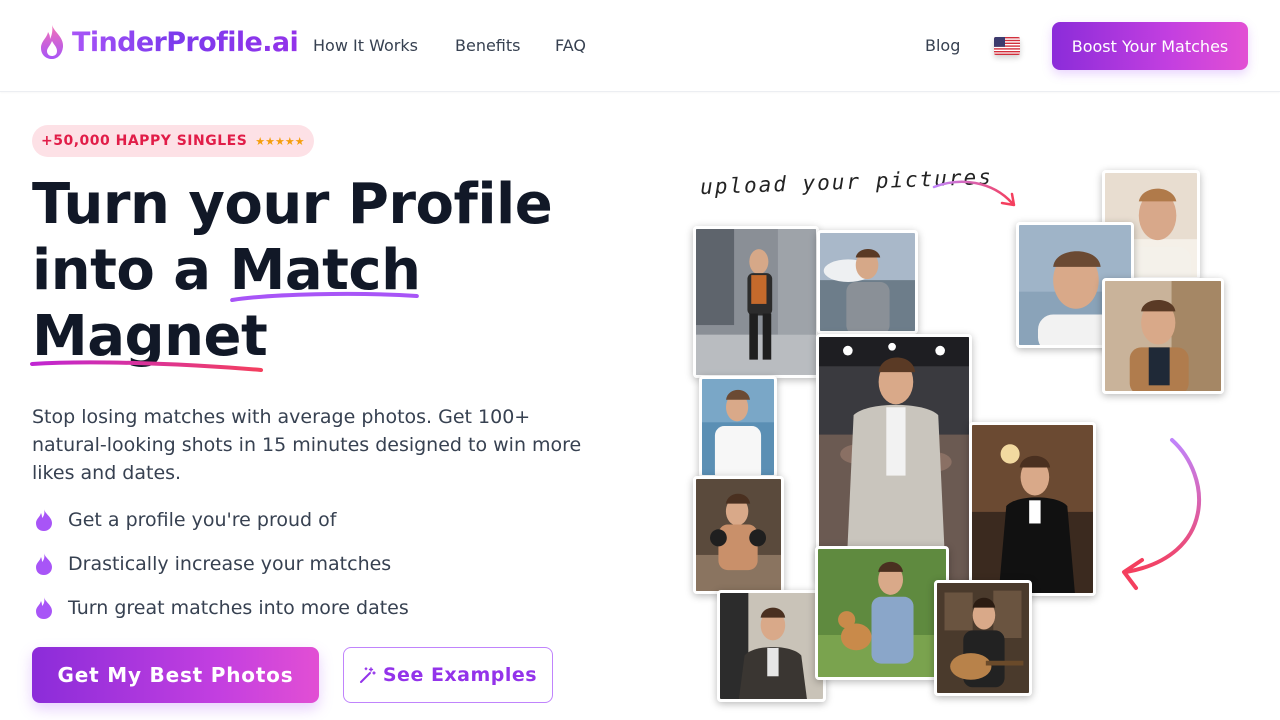  I want to click on social-proof-badge: +50,000 HAPPY SINGLES ★★★★★, so click(173, 141).